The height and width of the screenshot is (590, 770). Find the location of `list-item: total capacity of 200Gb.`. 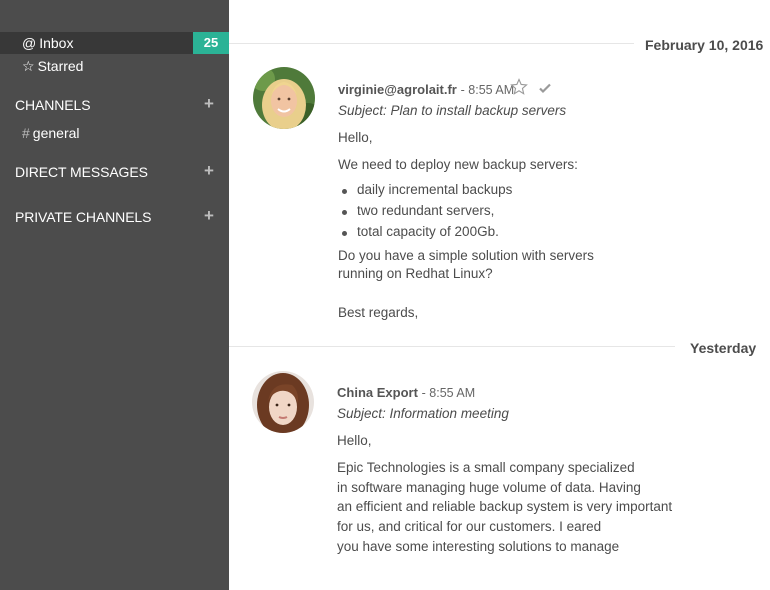

list-item: total capacity of 200Gb. is located at coordinates (420, 231).